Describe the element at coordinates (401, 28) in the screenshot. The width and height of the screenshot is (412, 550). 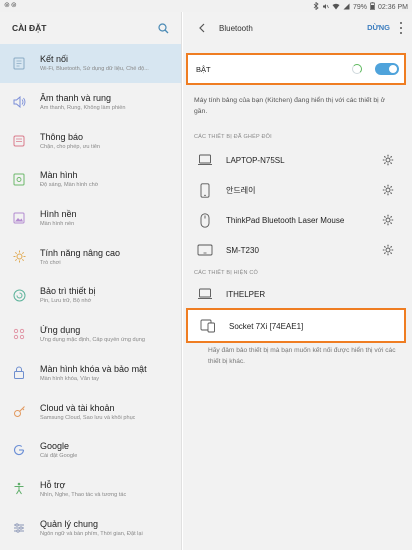
I see `more-options-icon` at that location.